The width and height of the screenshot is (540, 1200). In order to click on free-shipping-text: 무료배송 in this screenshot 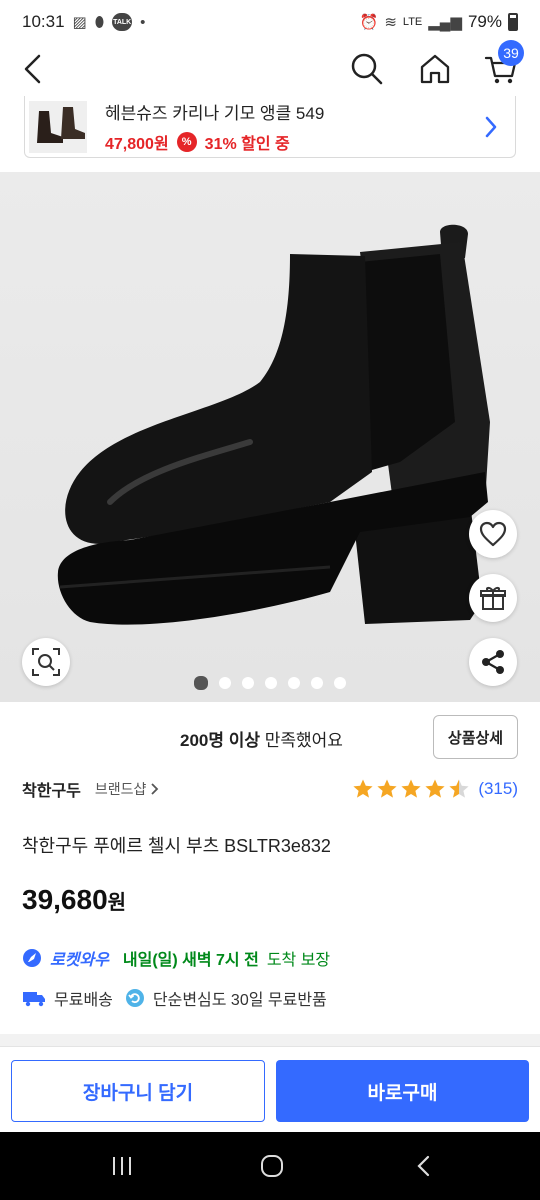, I will do `click(83, 1000)`.